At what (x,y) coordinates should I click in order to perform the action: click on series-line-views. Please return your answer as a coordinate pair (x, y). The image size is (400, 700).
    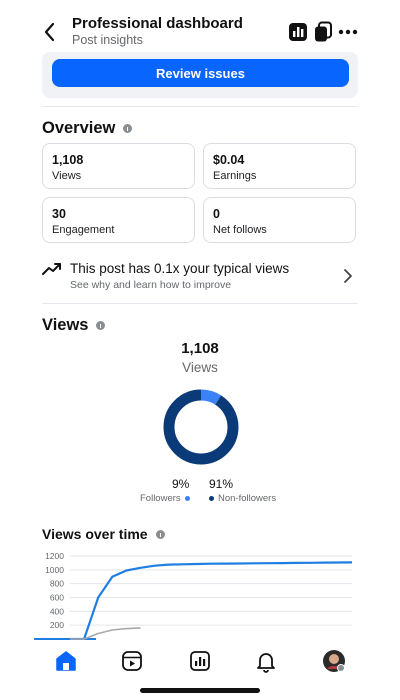
    Looking at the image, I should click on (211, 601).